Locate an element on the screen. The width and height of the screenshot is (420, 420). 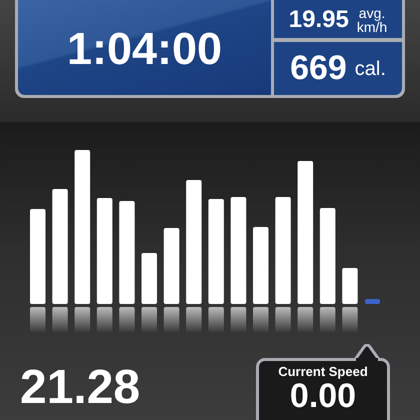
current-speed-label: Current Speed is located at coordinates (323, 371).